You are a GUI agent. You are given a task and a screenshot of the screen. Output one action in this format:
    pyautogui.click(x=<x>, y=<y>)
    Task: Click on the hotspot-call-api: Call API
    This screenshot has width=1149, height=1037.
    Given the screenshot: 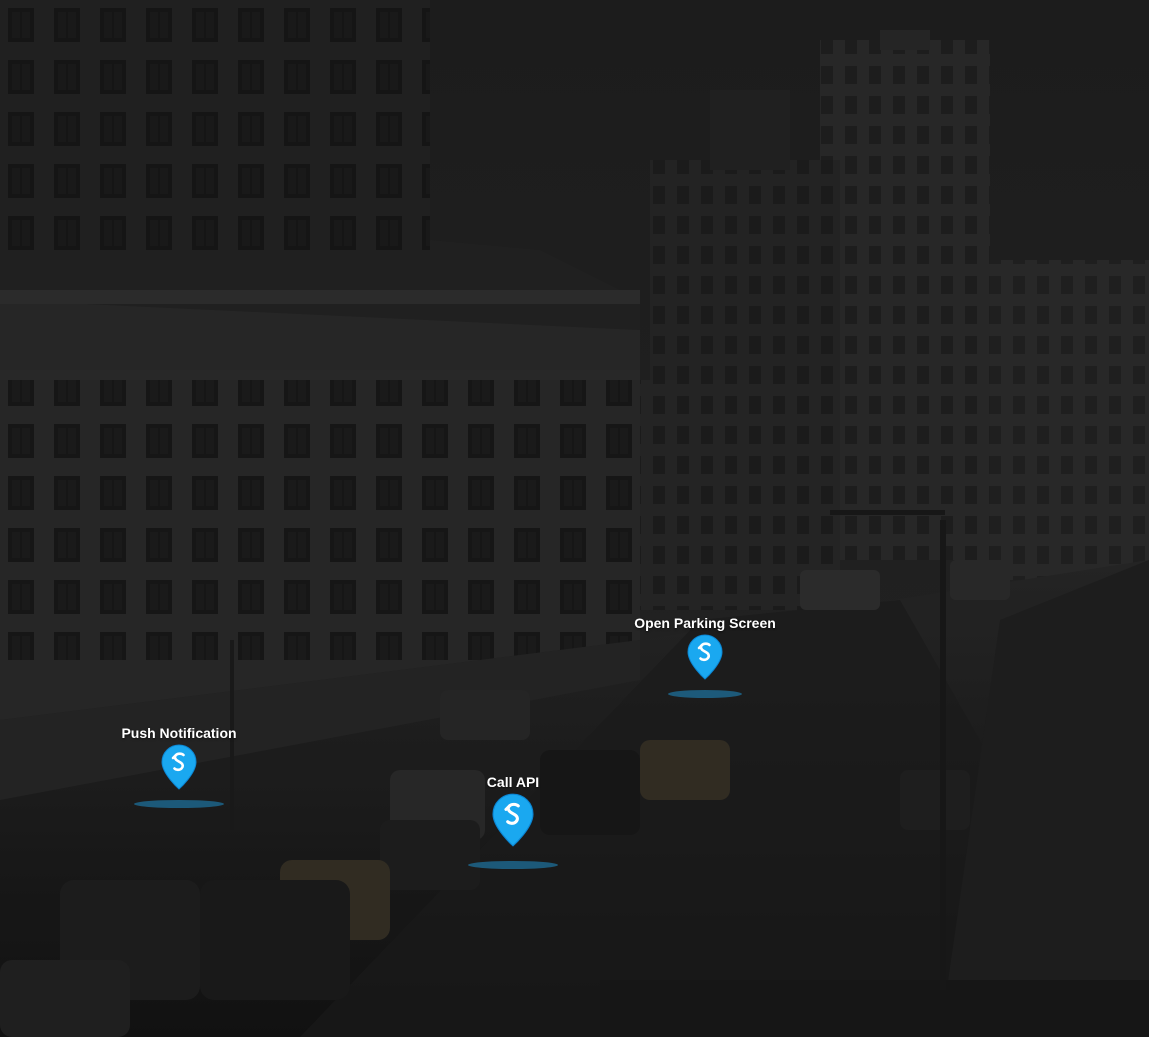 What is the action you would take?
    pyautogui.click(x=513, y=821)
    